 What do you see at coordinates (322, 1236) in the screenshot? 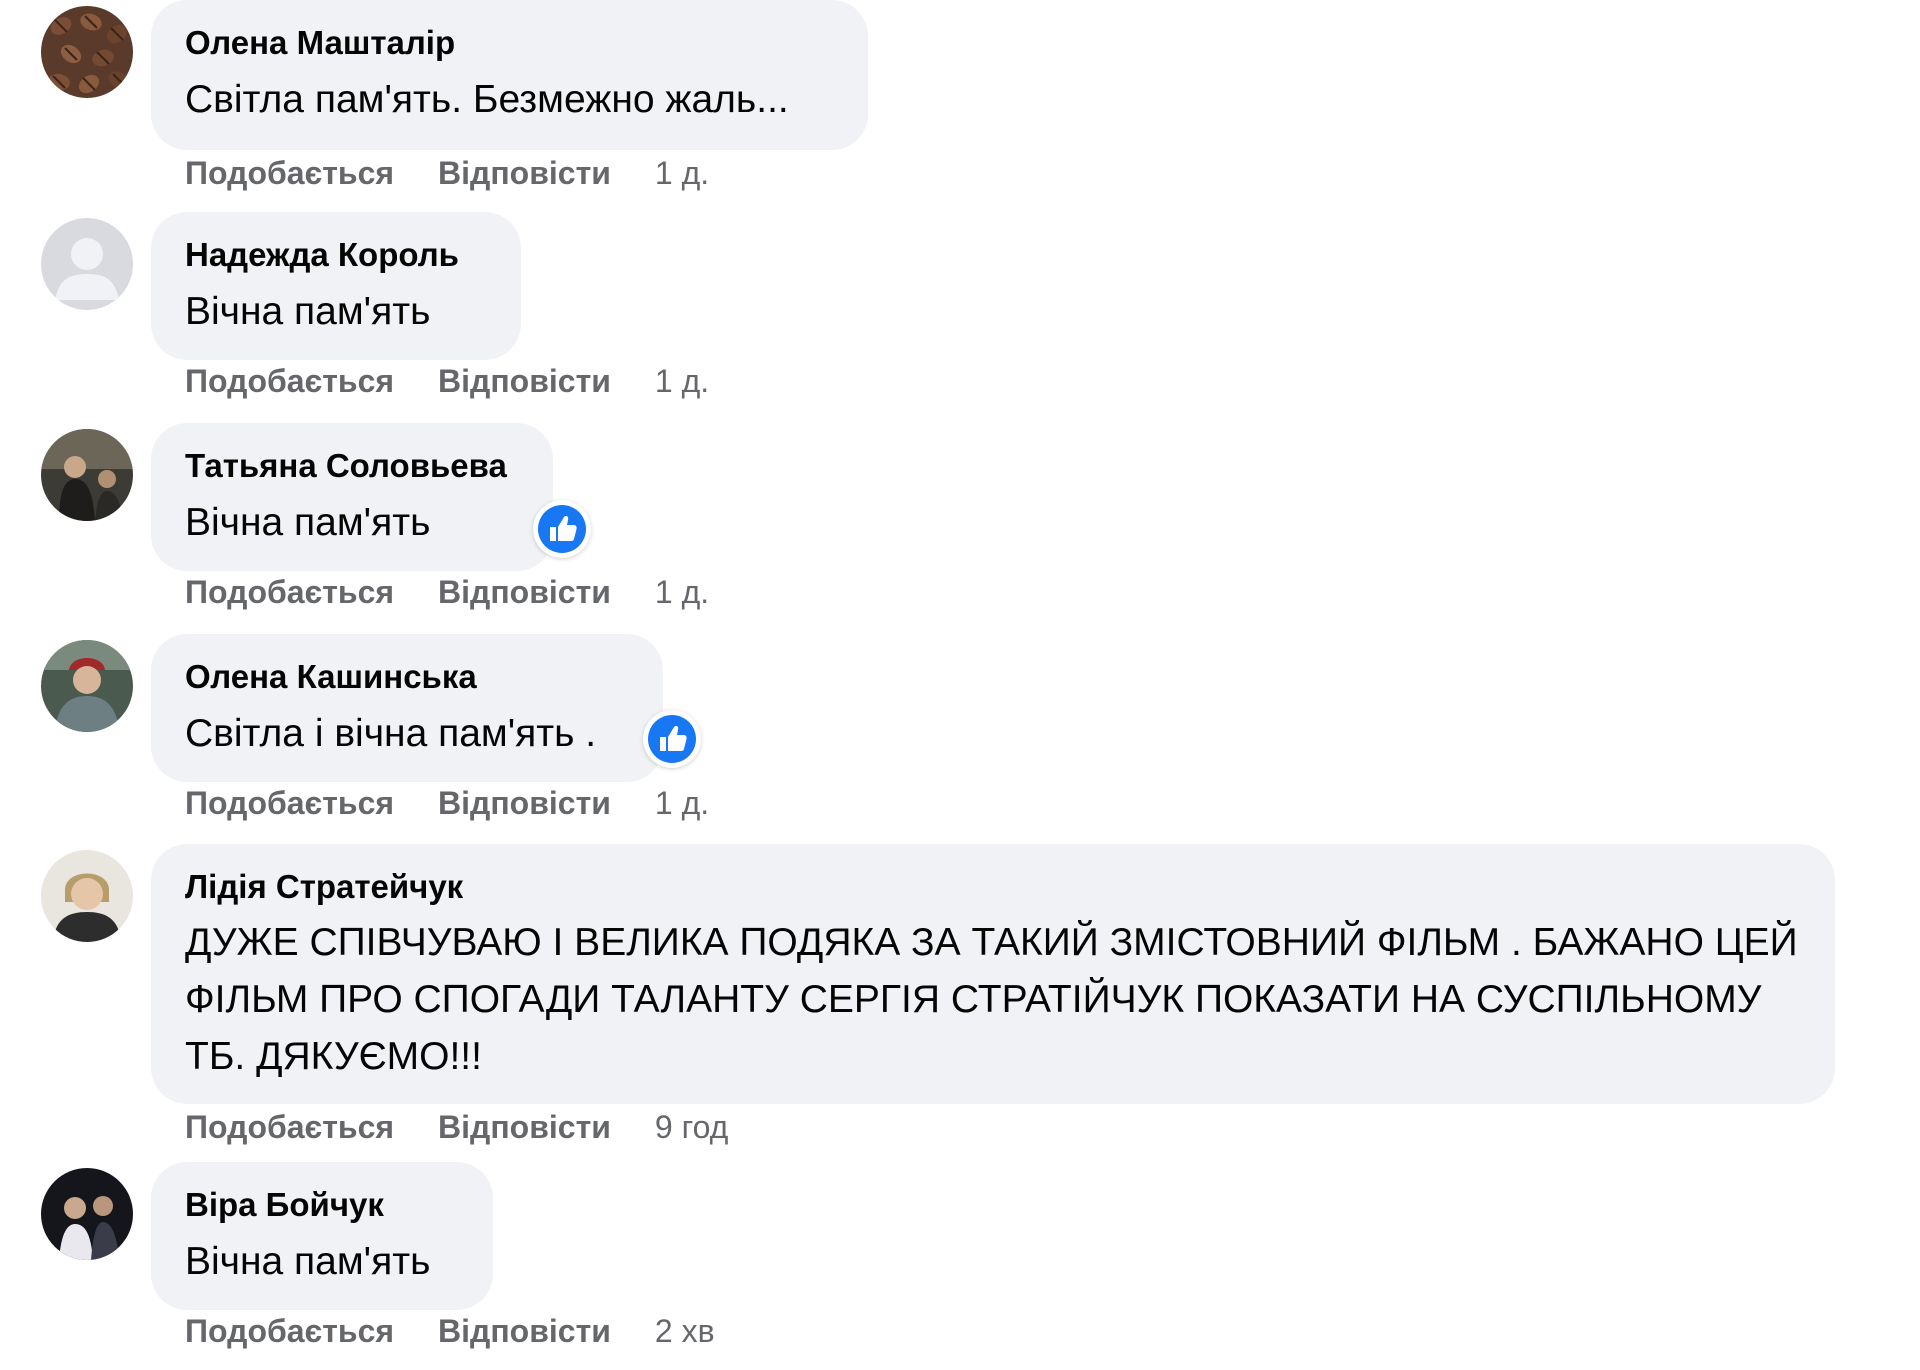
I see `comment-bubble: Віра Бойчук Вічна пам'ять` at bounding box center [322, 1236].